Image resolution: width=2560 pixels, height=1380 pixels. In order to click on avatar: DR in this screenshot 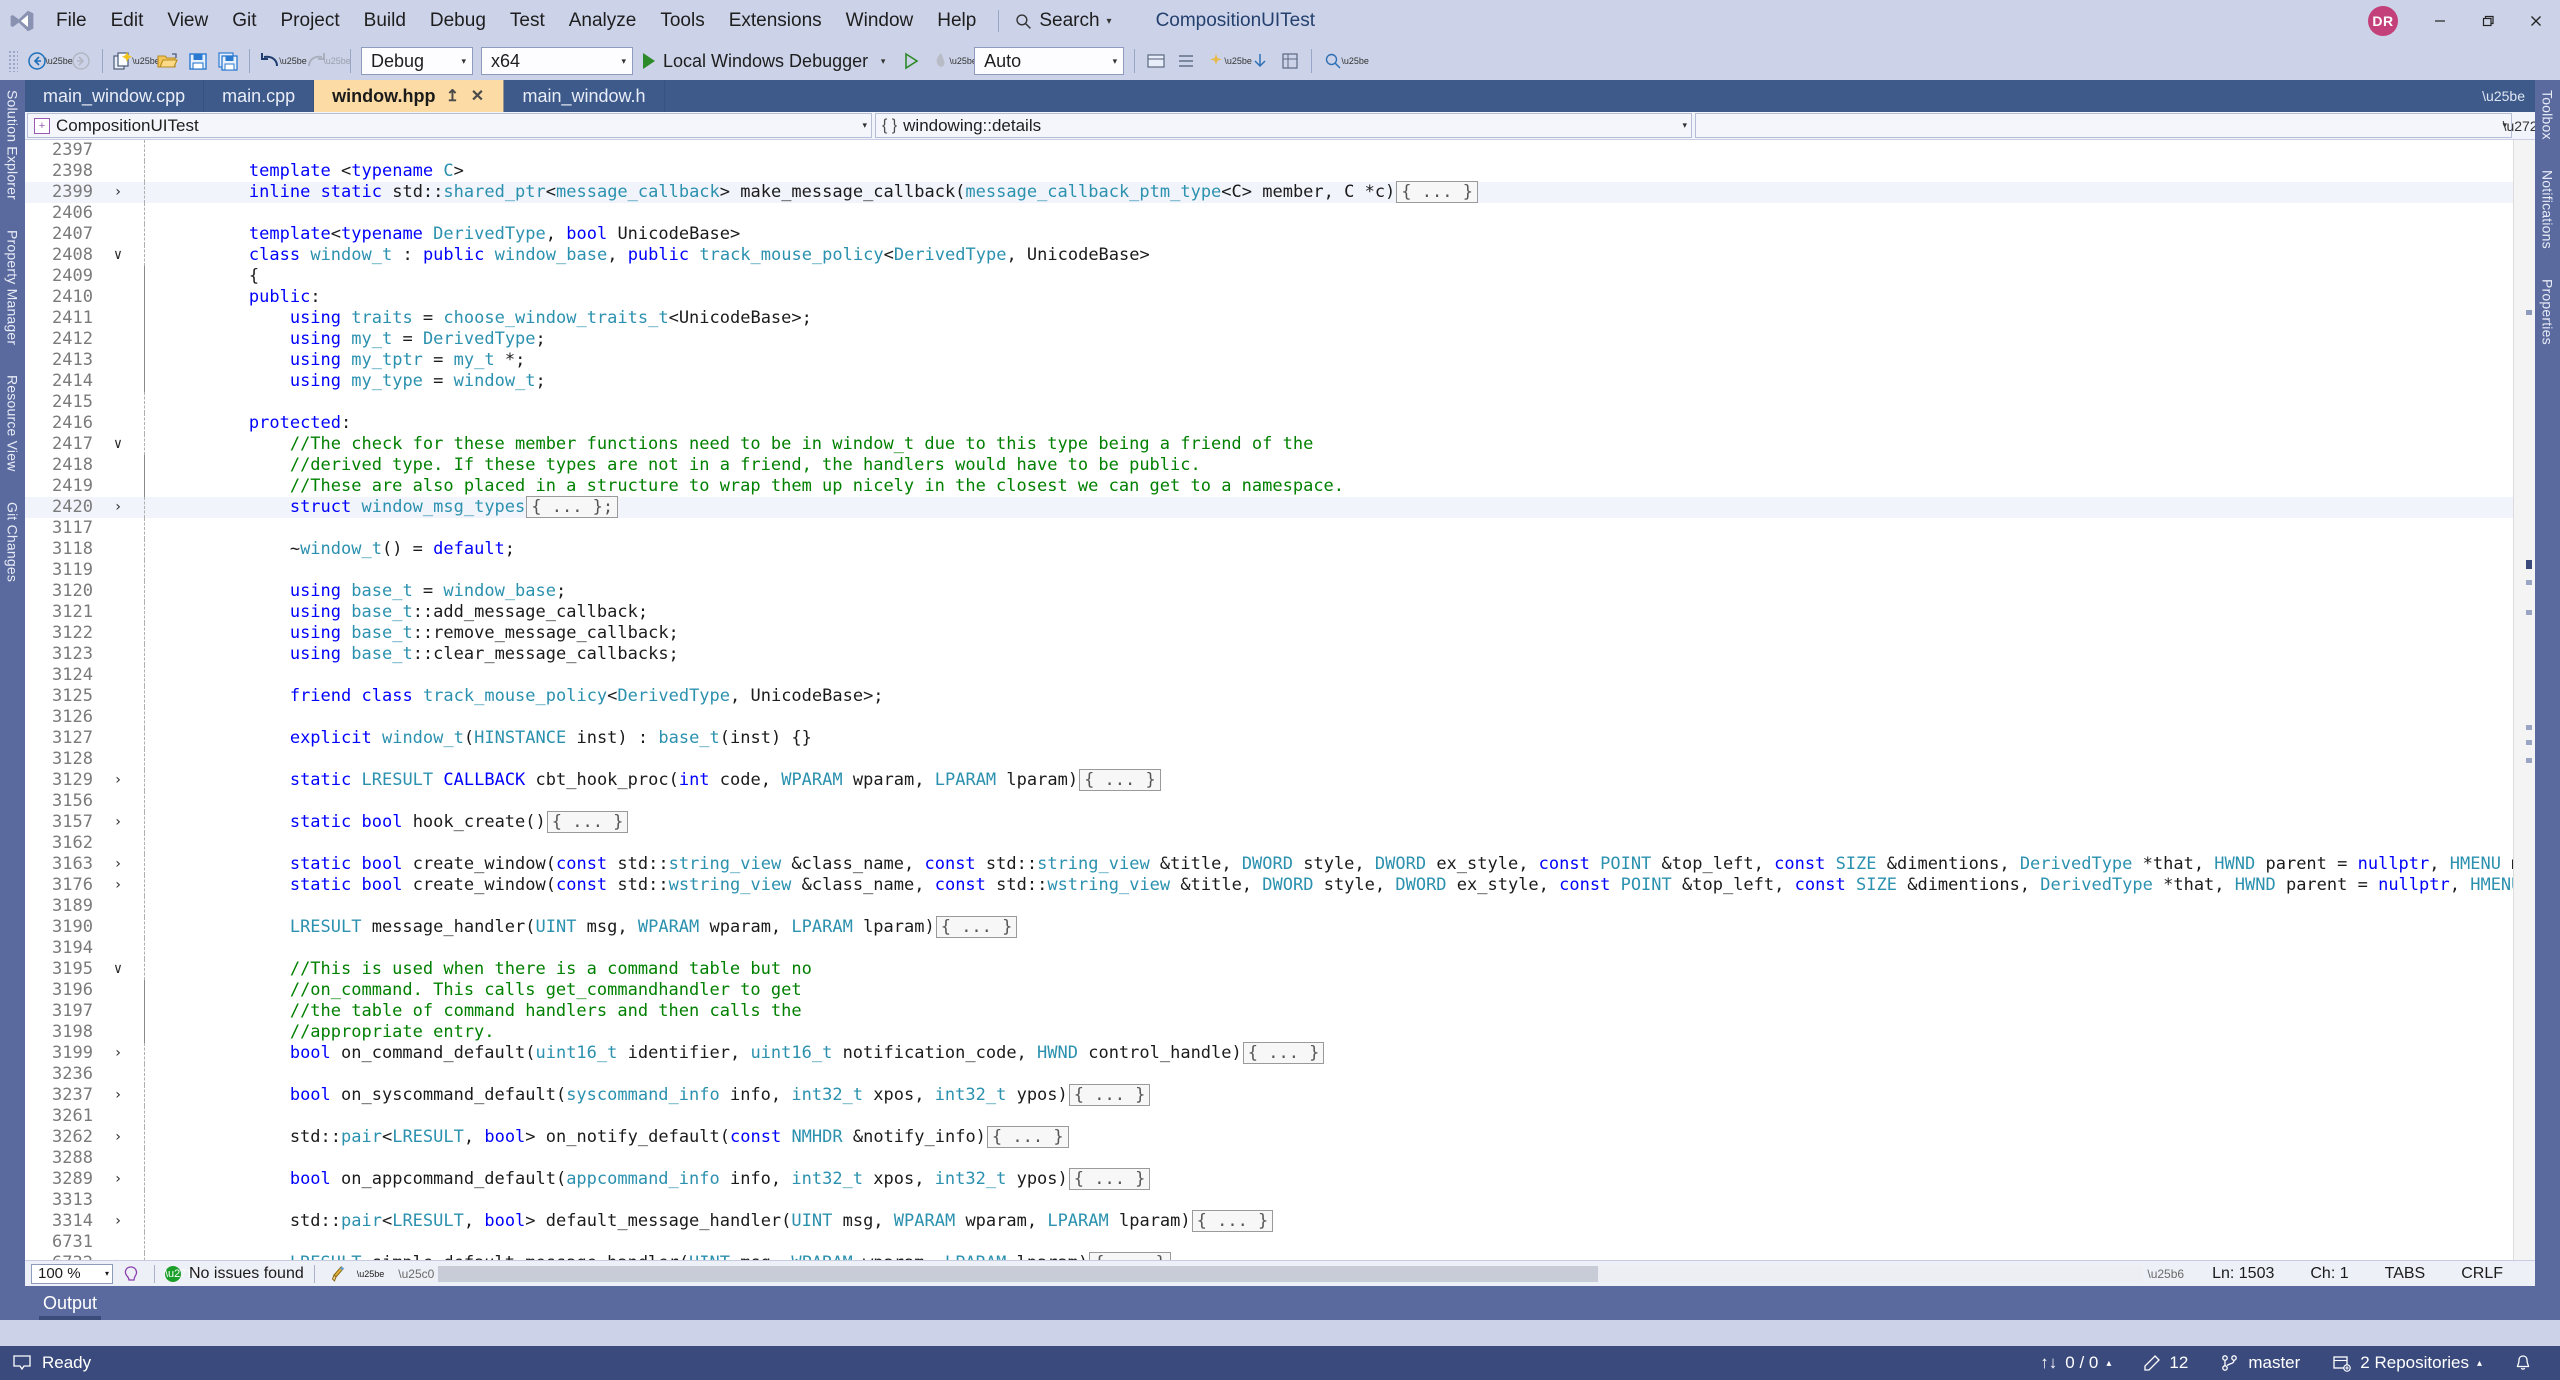, I will do `click(2383, 21)`.